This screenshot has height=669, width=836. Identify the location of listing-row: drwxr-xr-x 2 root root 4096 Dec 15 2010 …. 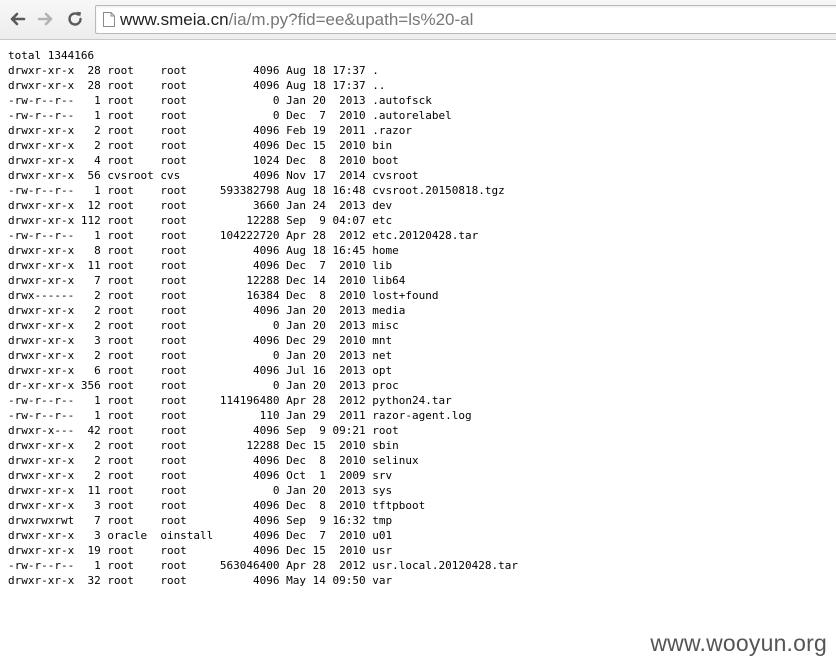
(200, 145).